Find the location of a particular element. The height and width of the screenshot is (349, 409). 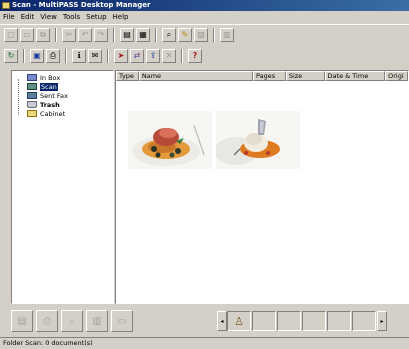

tree-item-label: Trash is located at coordinates (50, 104).